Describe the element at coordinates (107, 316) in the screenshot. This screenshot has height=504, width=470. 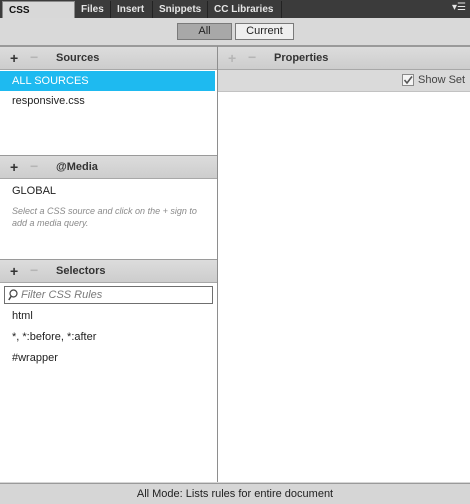
I see `selector-item-html: html` at that location.